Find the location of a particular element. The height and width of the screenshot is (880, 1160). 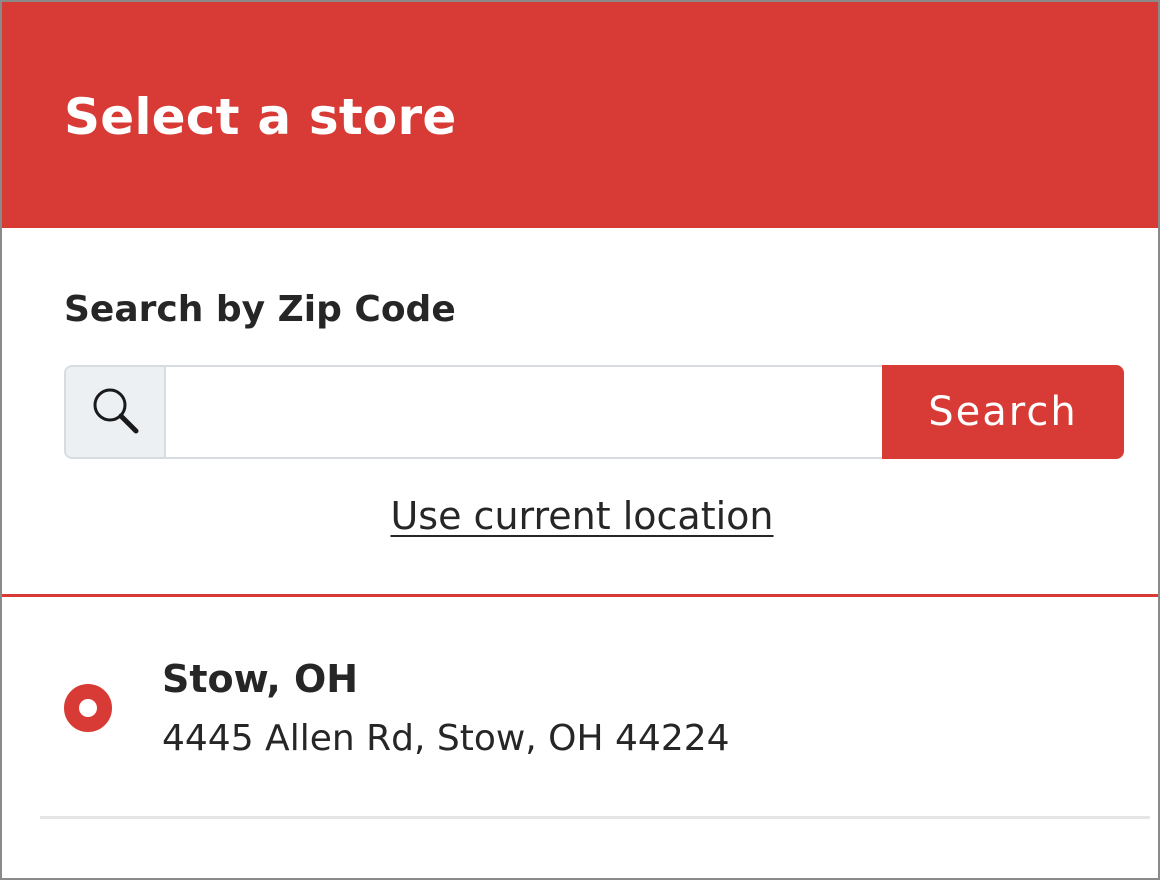

search-button: Search is located at coordinates (1003, 412).